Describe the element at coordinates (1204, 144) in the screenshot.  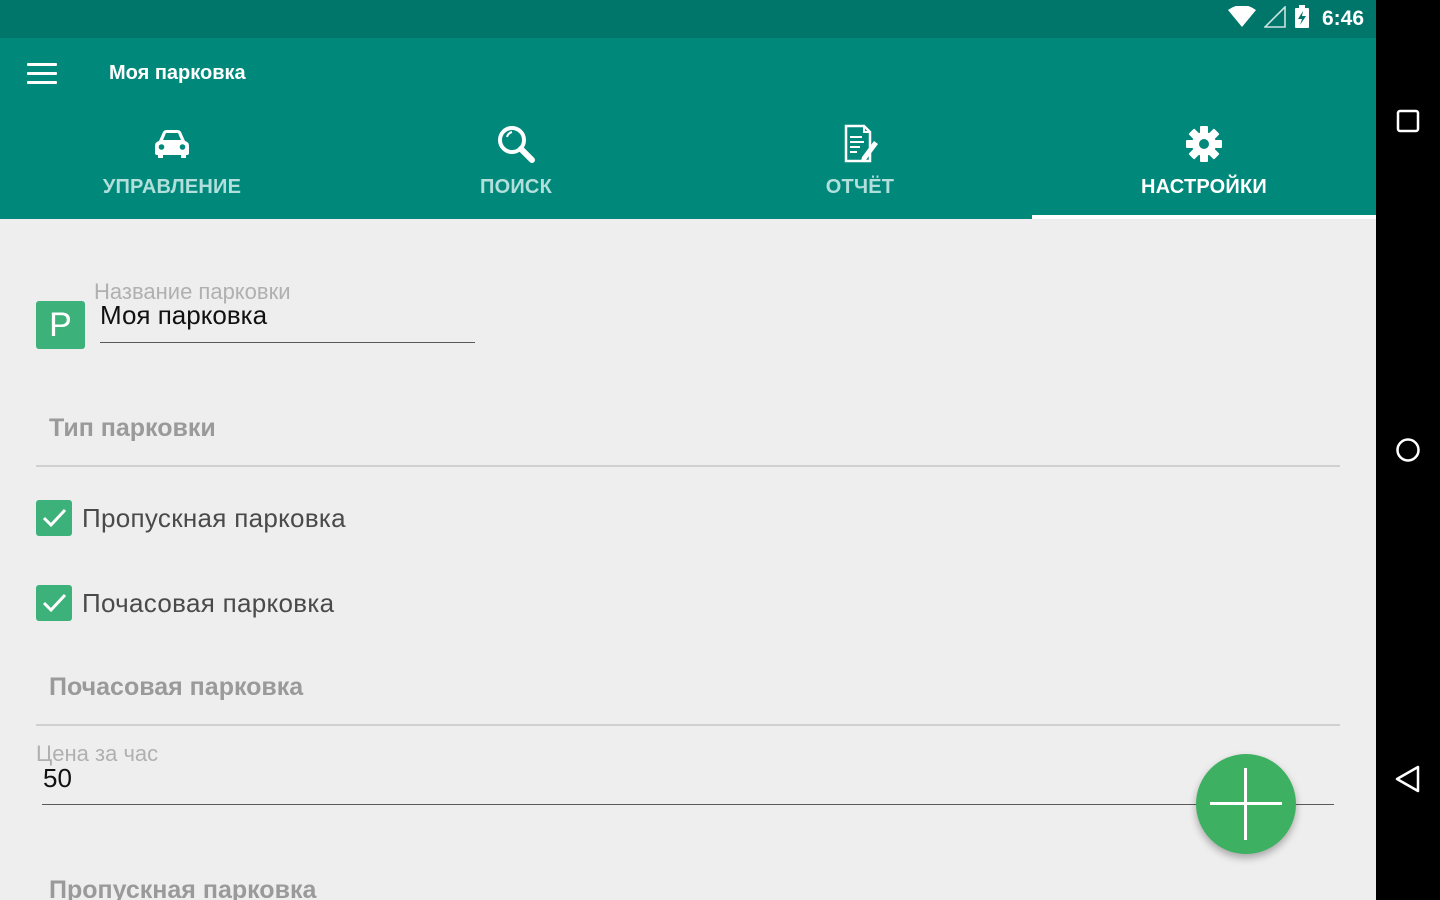
I see `gear-icon` at that location.